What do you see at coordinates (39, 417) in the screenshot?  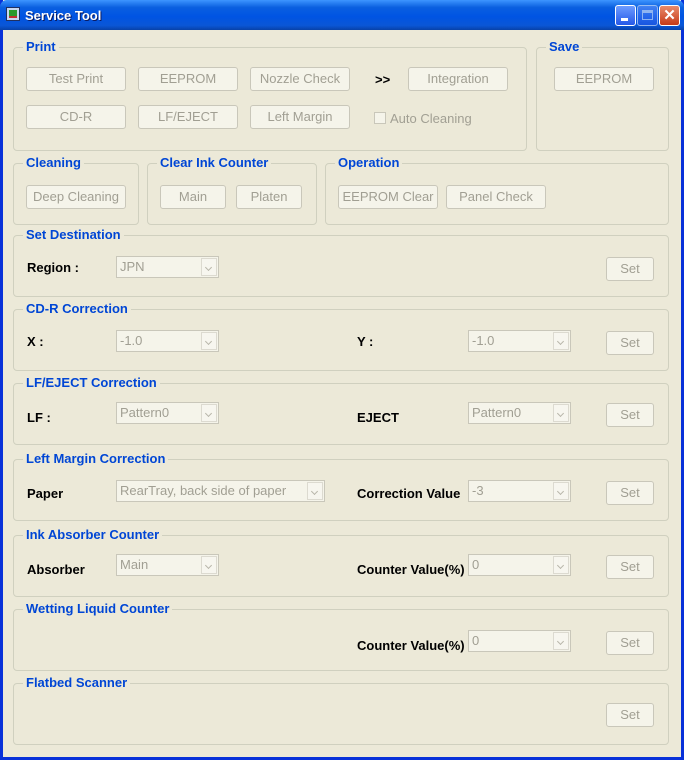 I see `lf-label: LF :` at bounding box center [39, 417].